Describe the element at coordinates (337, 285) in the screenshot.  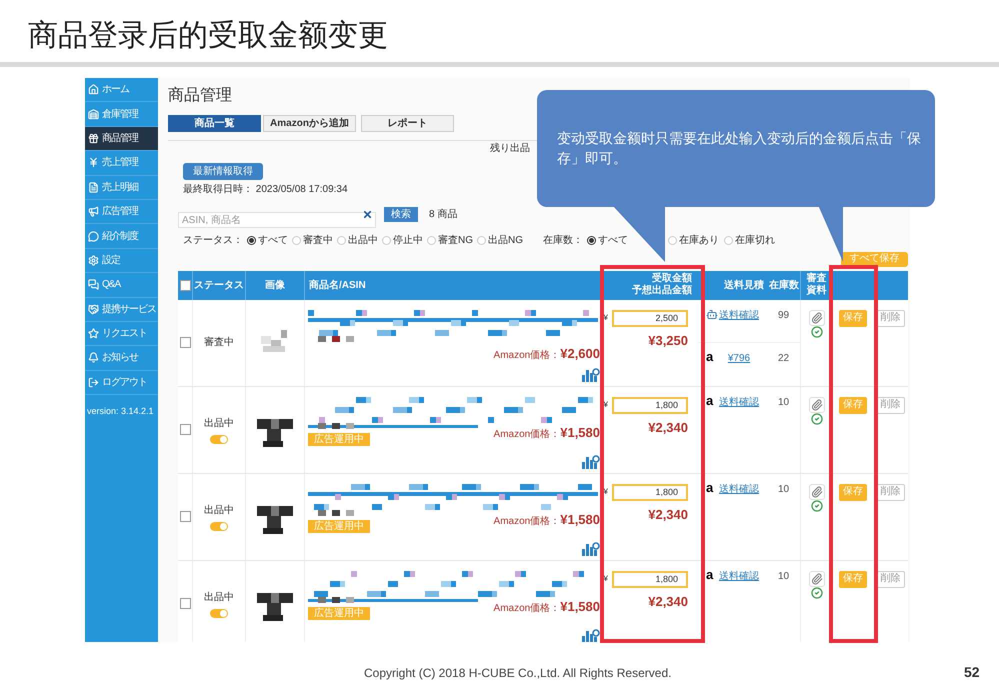
I see `column-header: 商品名/ASIN` at that location.